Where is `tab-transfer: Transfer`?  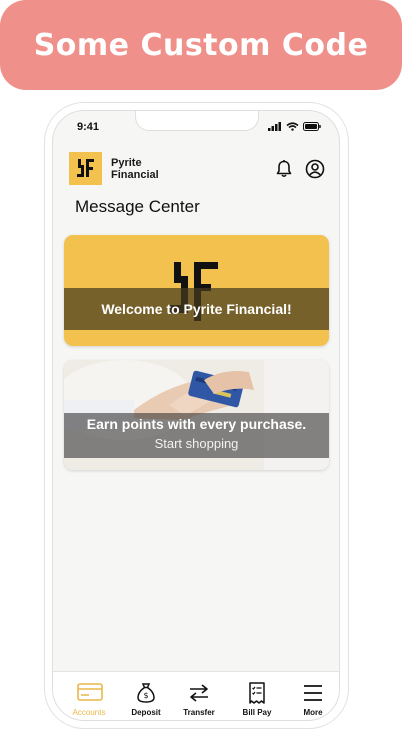
tab-transfer: Transfer is located at coordinates (199, 696).